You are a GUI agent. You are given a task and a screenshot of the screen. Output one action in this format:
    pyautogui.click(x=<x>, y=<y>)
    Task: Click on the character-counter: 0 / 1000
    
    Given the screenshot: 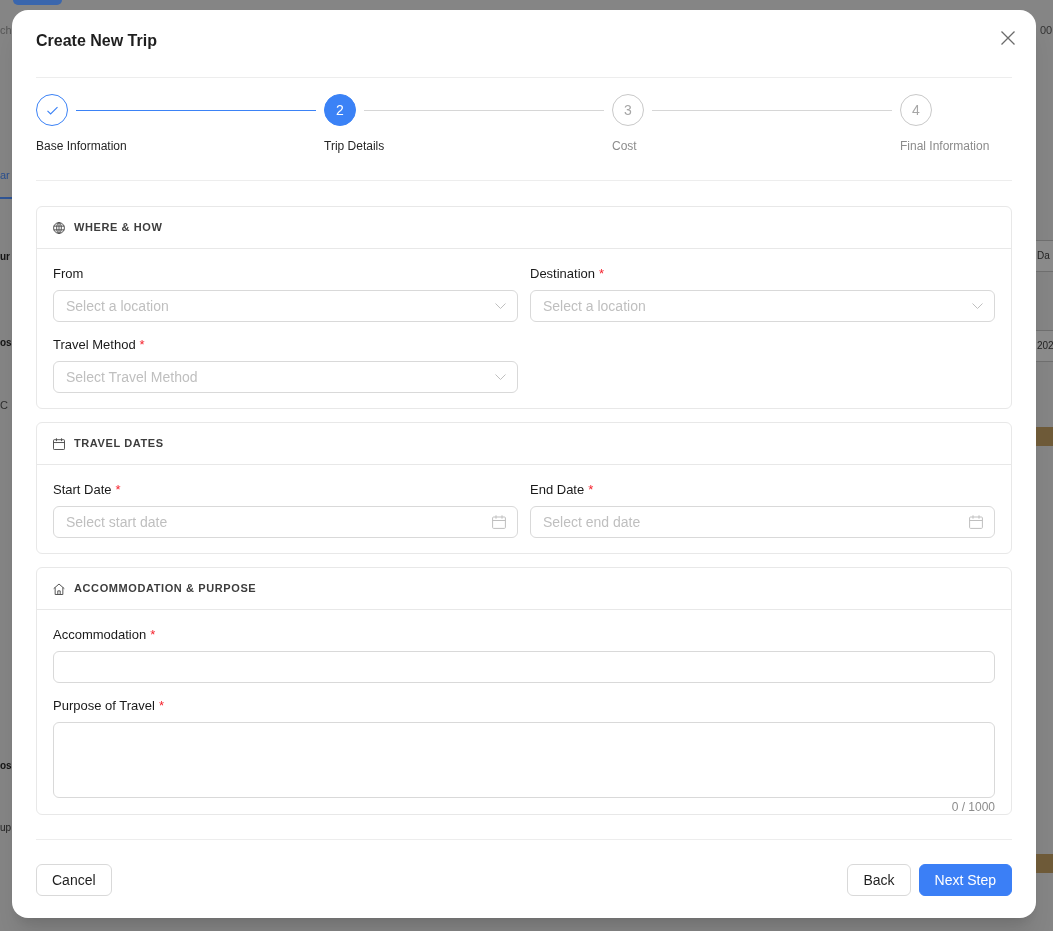 What is the action you would take?
    pyautogui.click(x=973, y=807)
    